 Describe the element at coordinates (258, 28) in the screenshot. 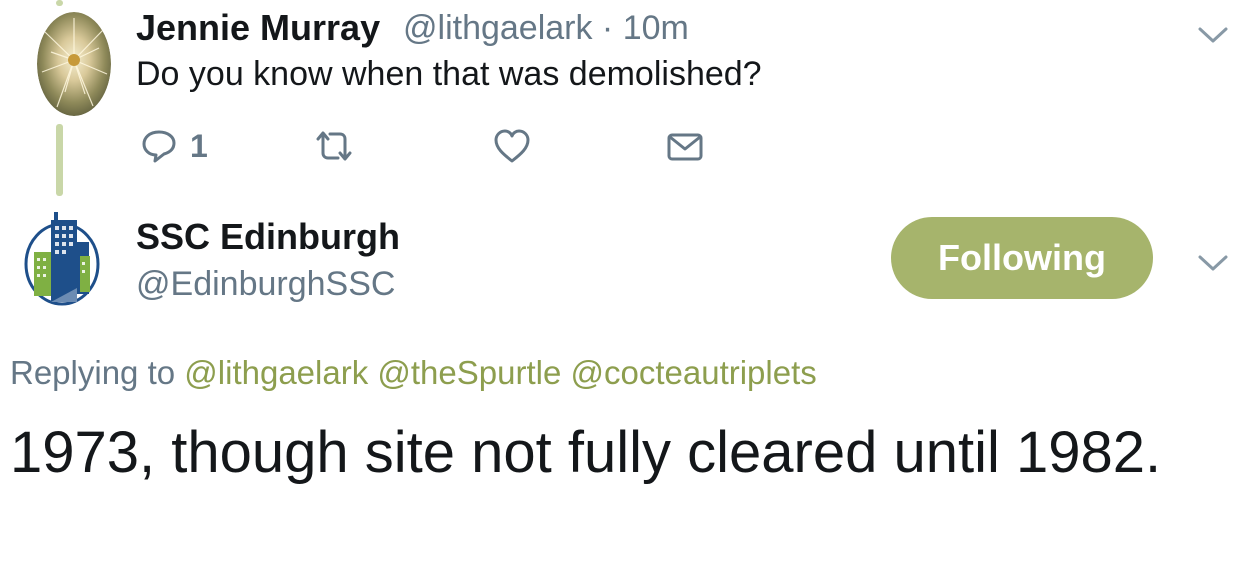

I see `first-tweet-author-name: Jennie Murray` at that location.